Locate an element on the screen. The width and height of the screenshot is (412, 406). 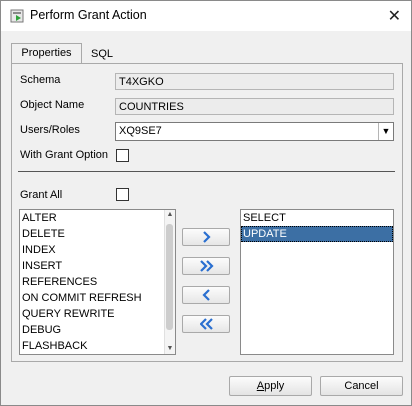
schema-label: Schema is located at coordinates (40, 80).